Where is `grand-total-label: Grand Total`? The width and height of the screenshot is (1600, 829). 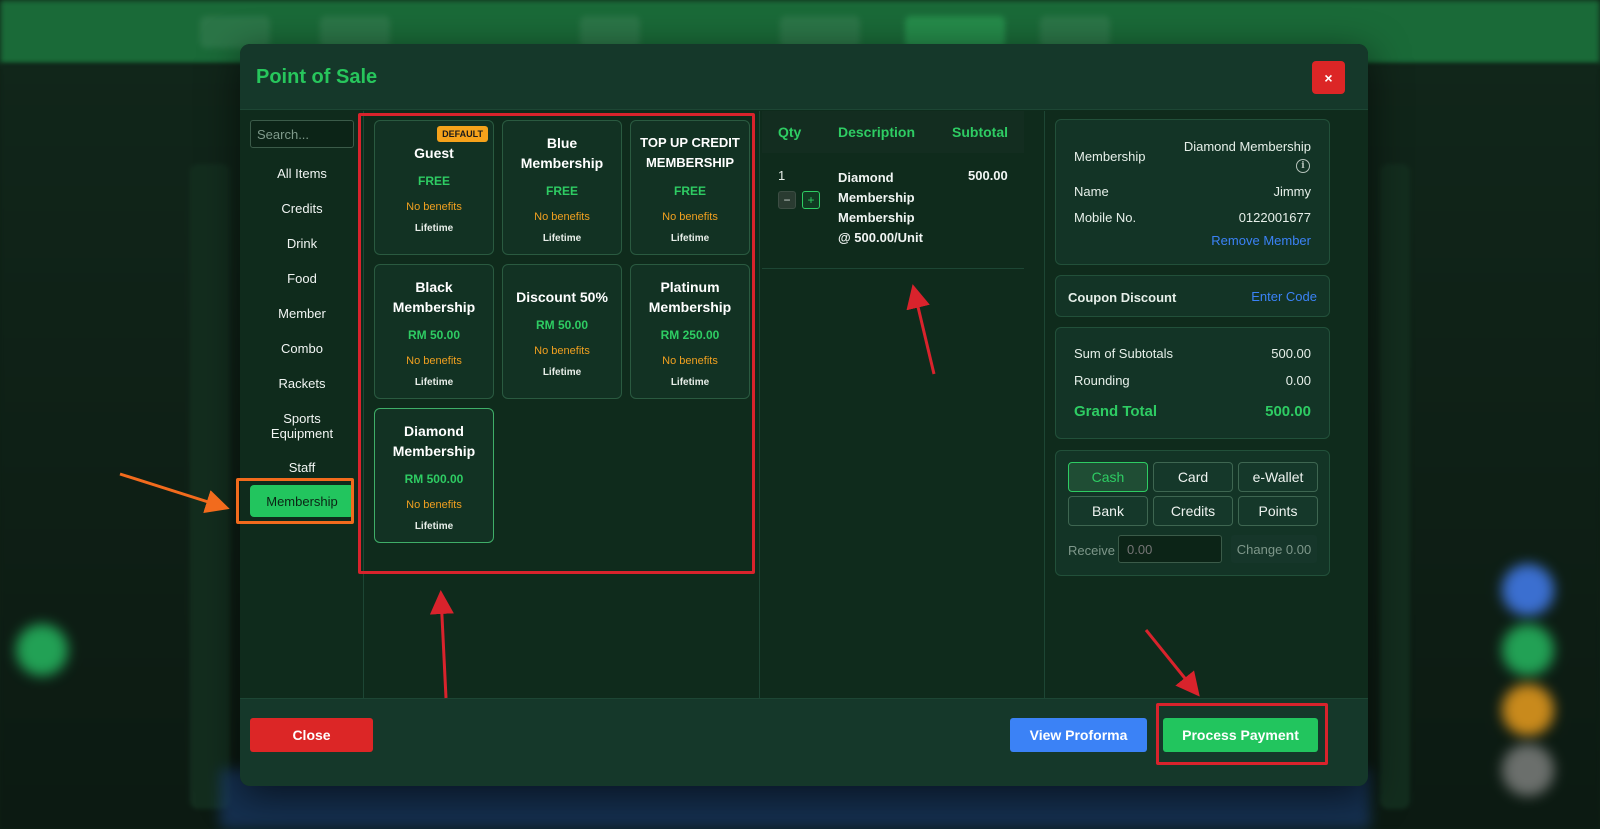
grand-total-label: Grand Total is located at coordinates (1116, 411).